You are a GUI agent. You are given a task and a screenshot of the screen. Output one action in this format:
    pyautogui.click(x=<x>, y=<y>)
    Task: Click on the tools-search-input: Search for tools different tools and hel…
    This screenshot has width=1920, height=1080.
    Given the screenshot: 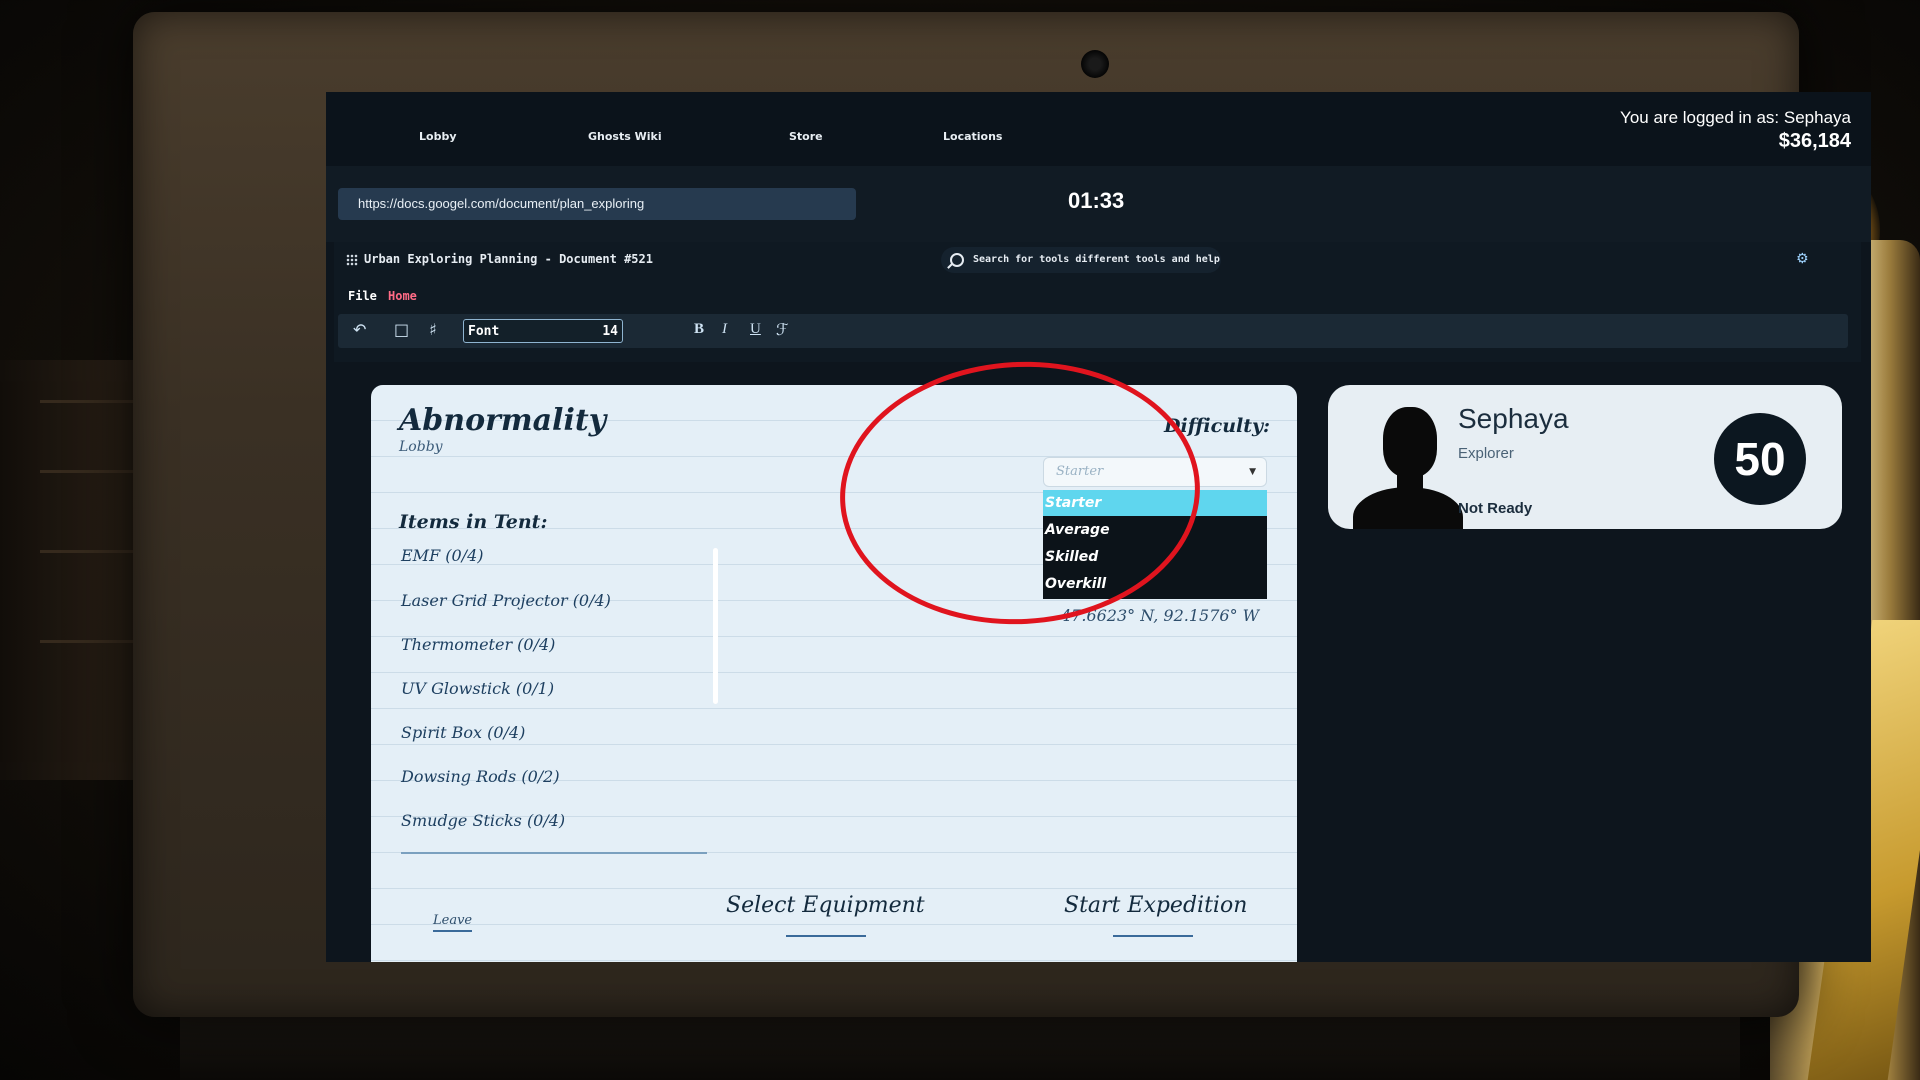 What is the action you would take?
    pyautogui.click(x=1081, y=260)
    